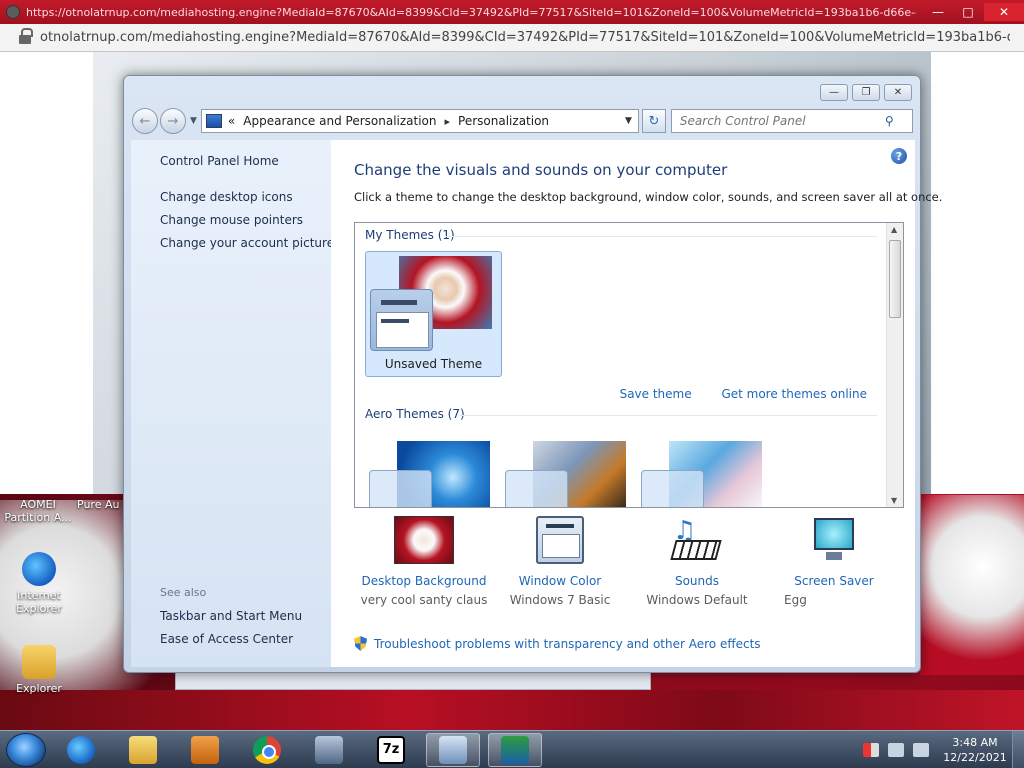 The image size is (1024, 768). I want to click on setting-label: Desktop Background, so click(424, 581).